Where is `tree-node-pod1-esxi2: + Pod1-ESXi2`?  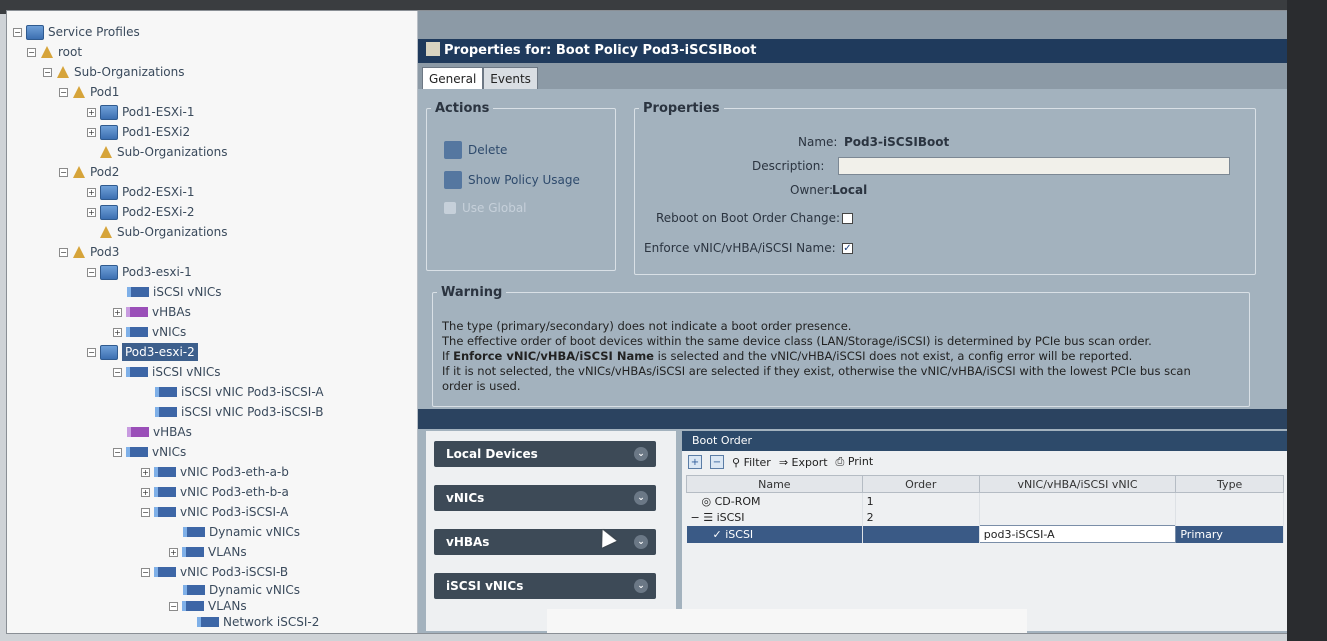 tree-node-pod1-esxi2: + Pod1-ESXi2 is located at coordinates (138, 132).